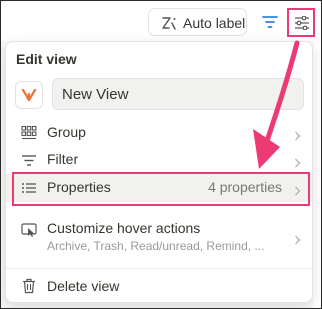 This screenshot has width=322, height=309. What do you see at coordinates (124, 228) in the screenshot?
I see `menu-item-label: Customize hover actions` at bounding box center [124, 228].